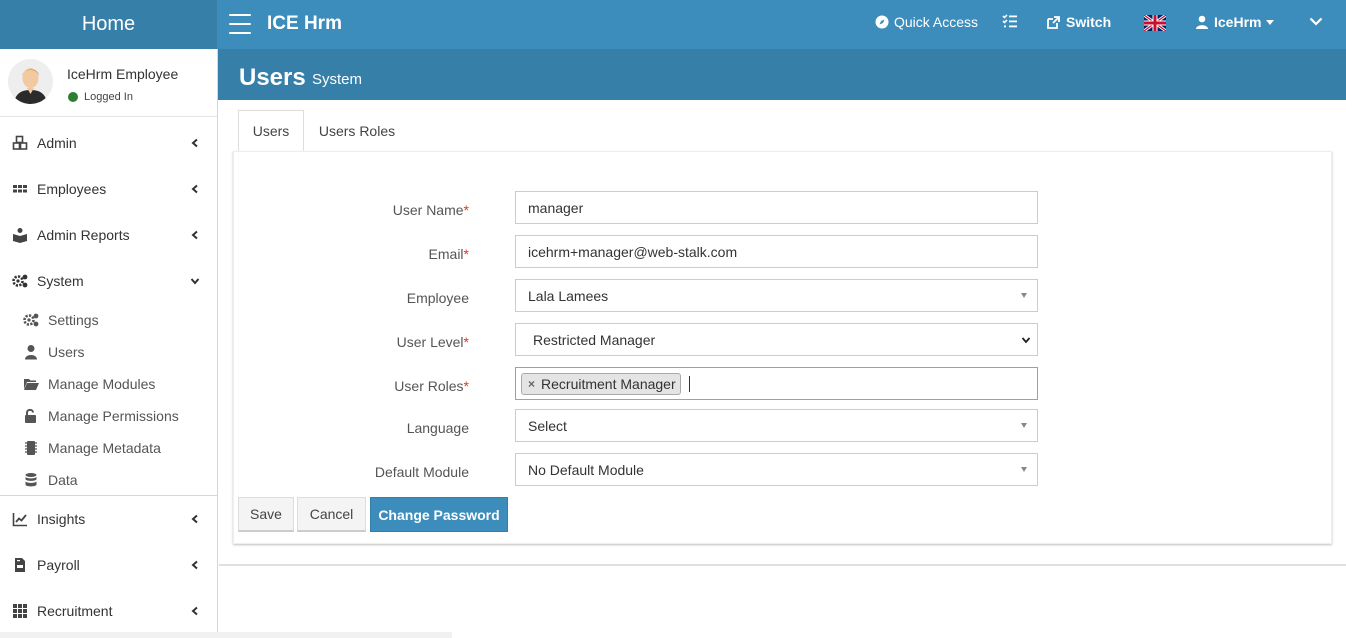 This screenshot has height=638, width=1346. What do you see at coordinates (432, 342) in the screenshot?
I see `user-level-label: User Level*` at bounding box center [432, 342].